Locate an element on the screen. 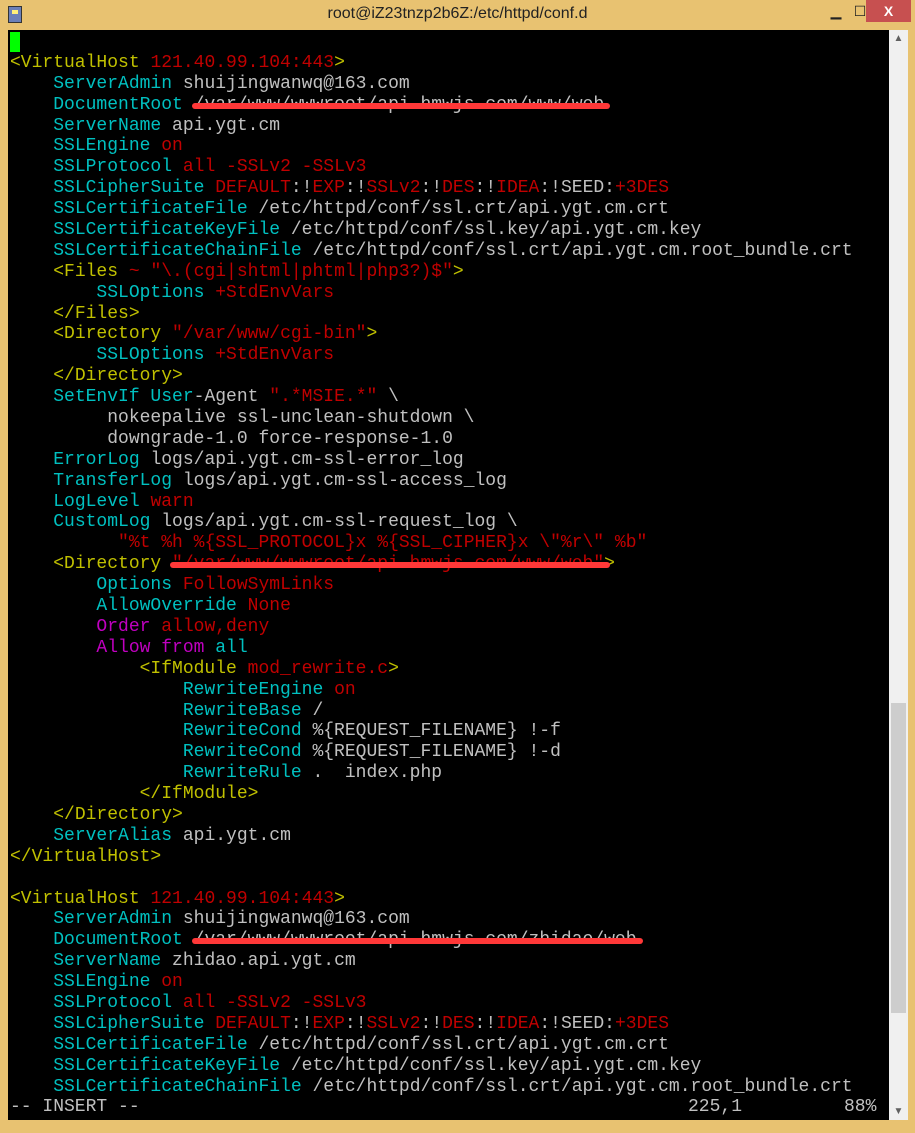  code-token: None is located at coordinates (263, 606).